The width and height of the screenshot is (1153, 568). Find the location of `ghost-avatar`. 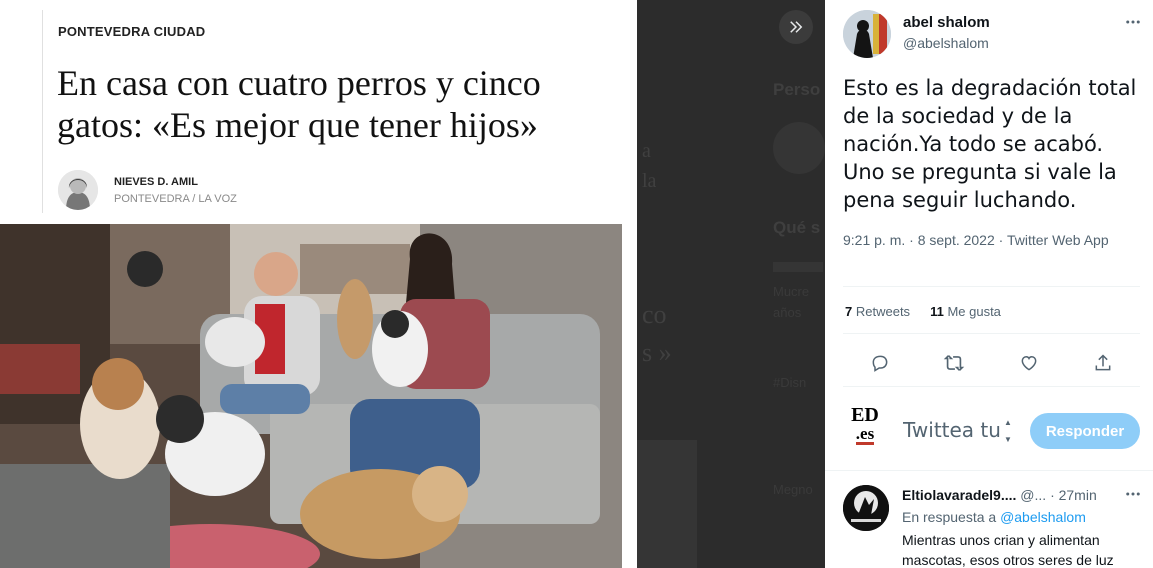

ghost-avatar is located at coordinates (799, 148).